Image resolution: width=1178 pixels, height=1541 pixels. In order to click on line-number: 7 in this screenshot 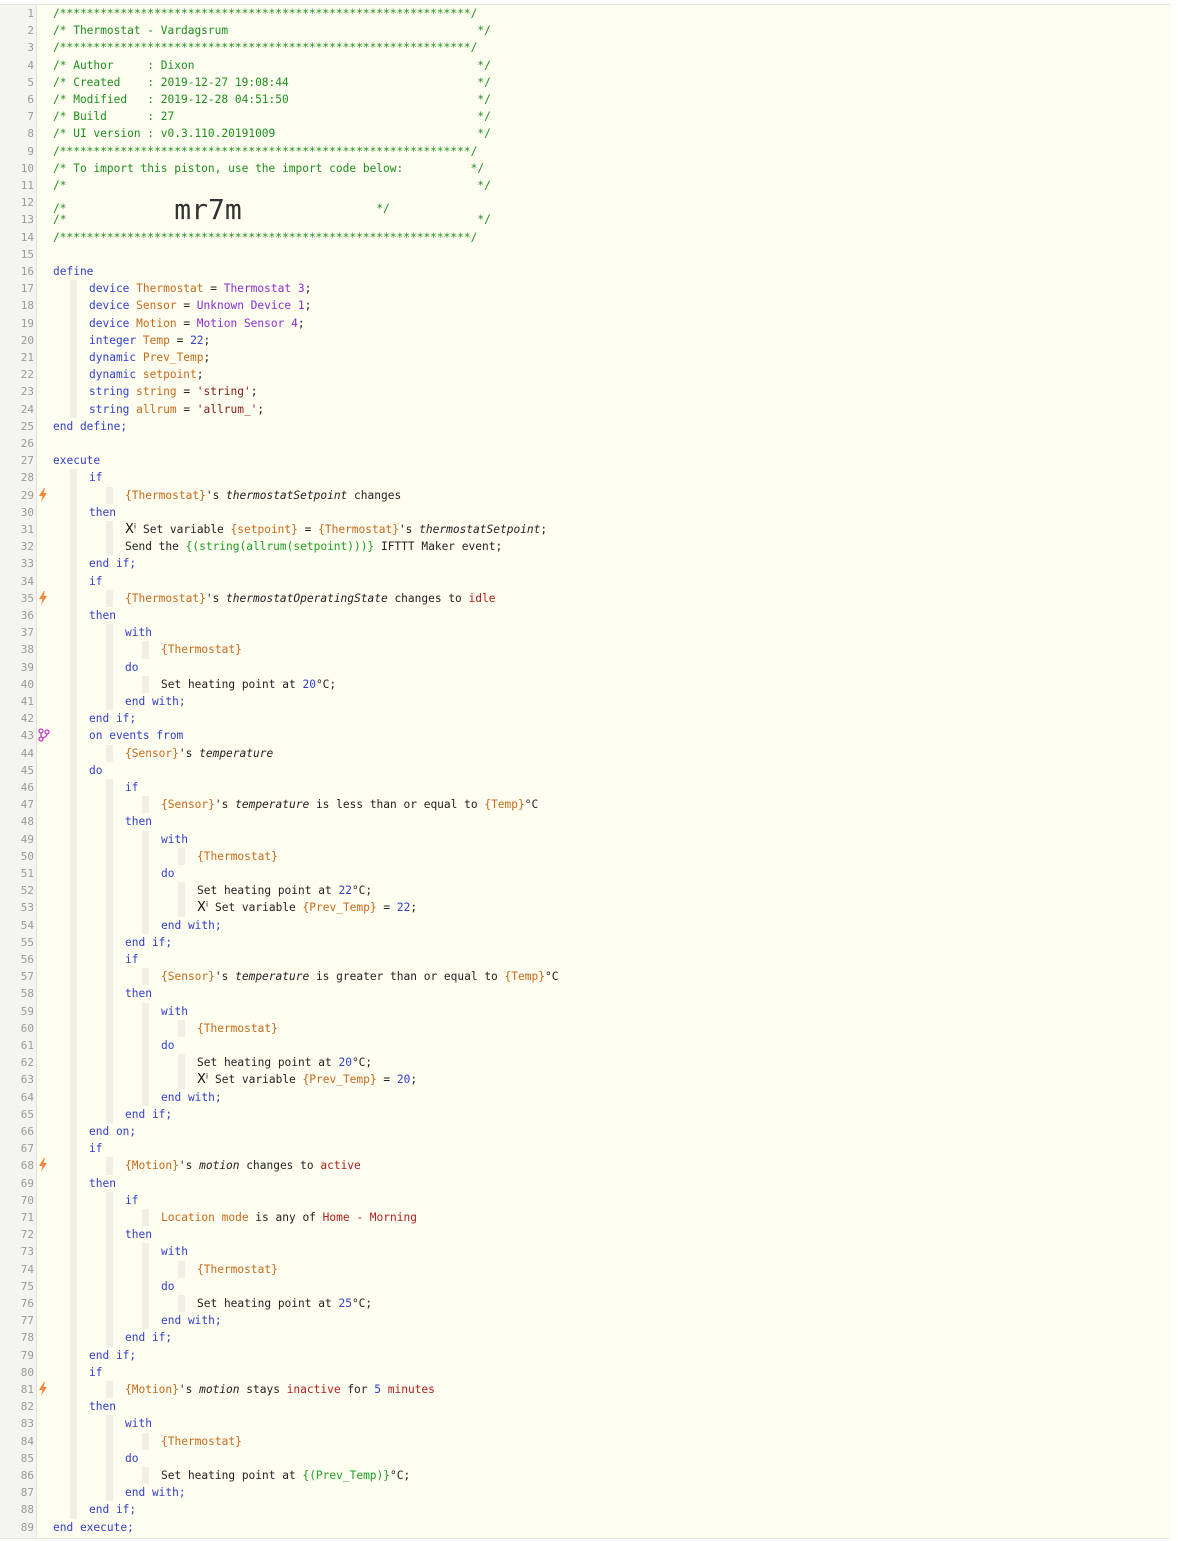, I will do `click(30, 117)`.